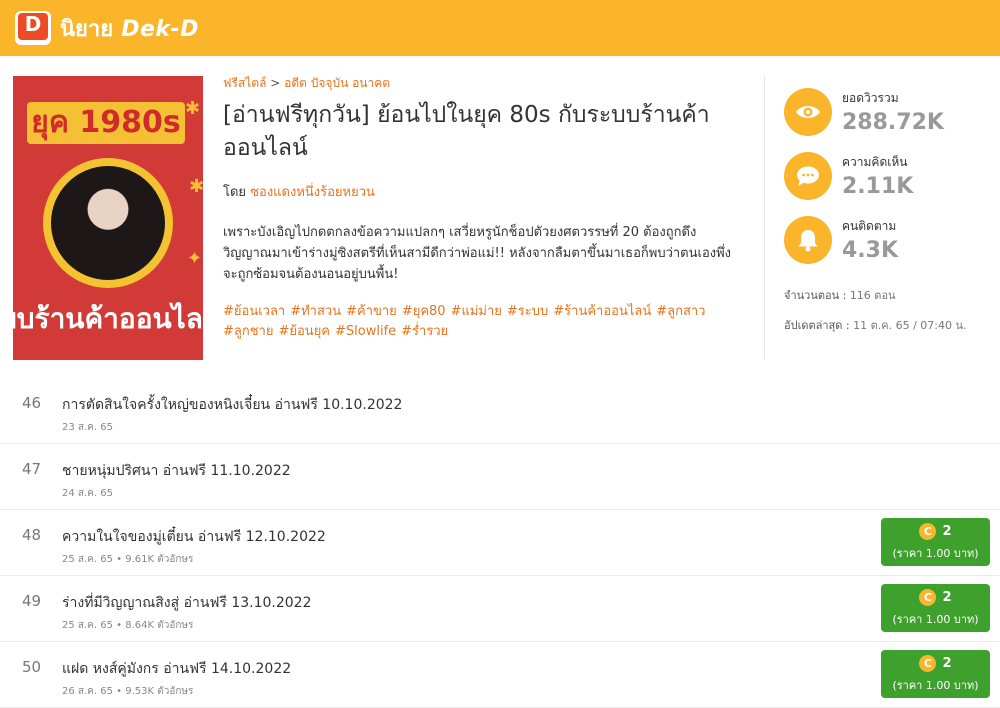 Image resolution: width=1000 pixels, height=708 pixels. Describe the element at coordinates (602, 311) in the screenshot. I see `tag-link: #ร้านค้าออนไลน์` at that location.